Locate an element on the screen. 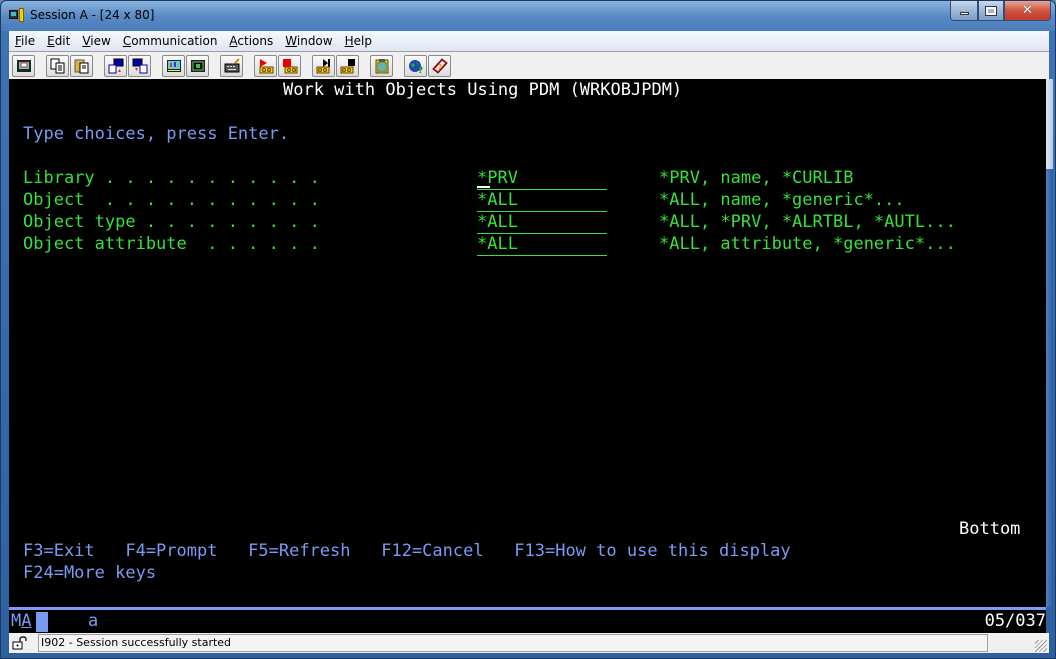 The height and width of the screenshot is (659, 1056). menu-edit: Edit is located at coordinates (58, 41).